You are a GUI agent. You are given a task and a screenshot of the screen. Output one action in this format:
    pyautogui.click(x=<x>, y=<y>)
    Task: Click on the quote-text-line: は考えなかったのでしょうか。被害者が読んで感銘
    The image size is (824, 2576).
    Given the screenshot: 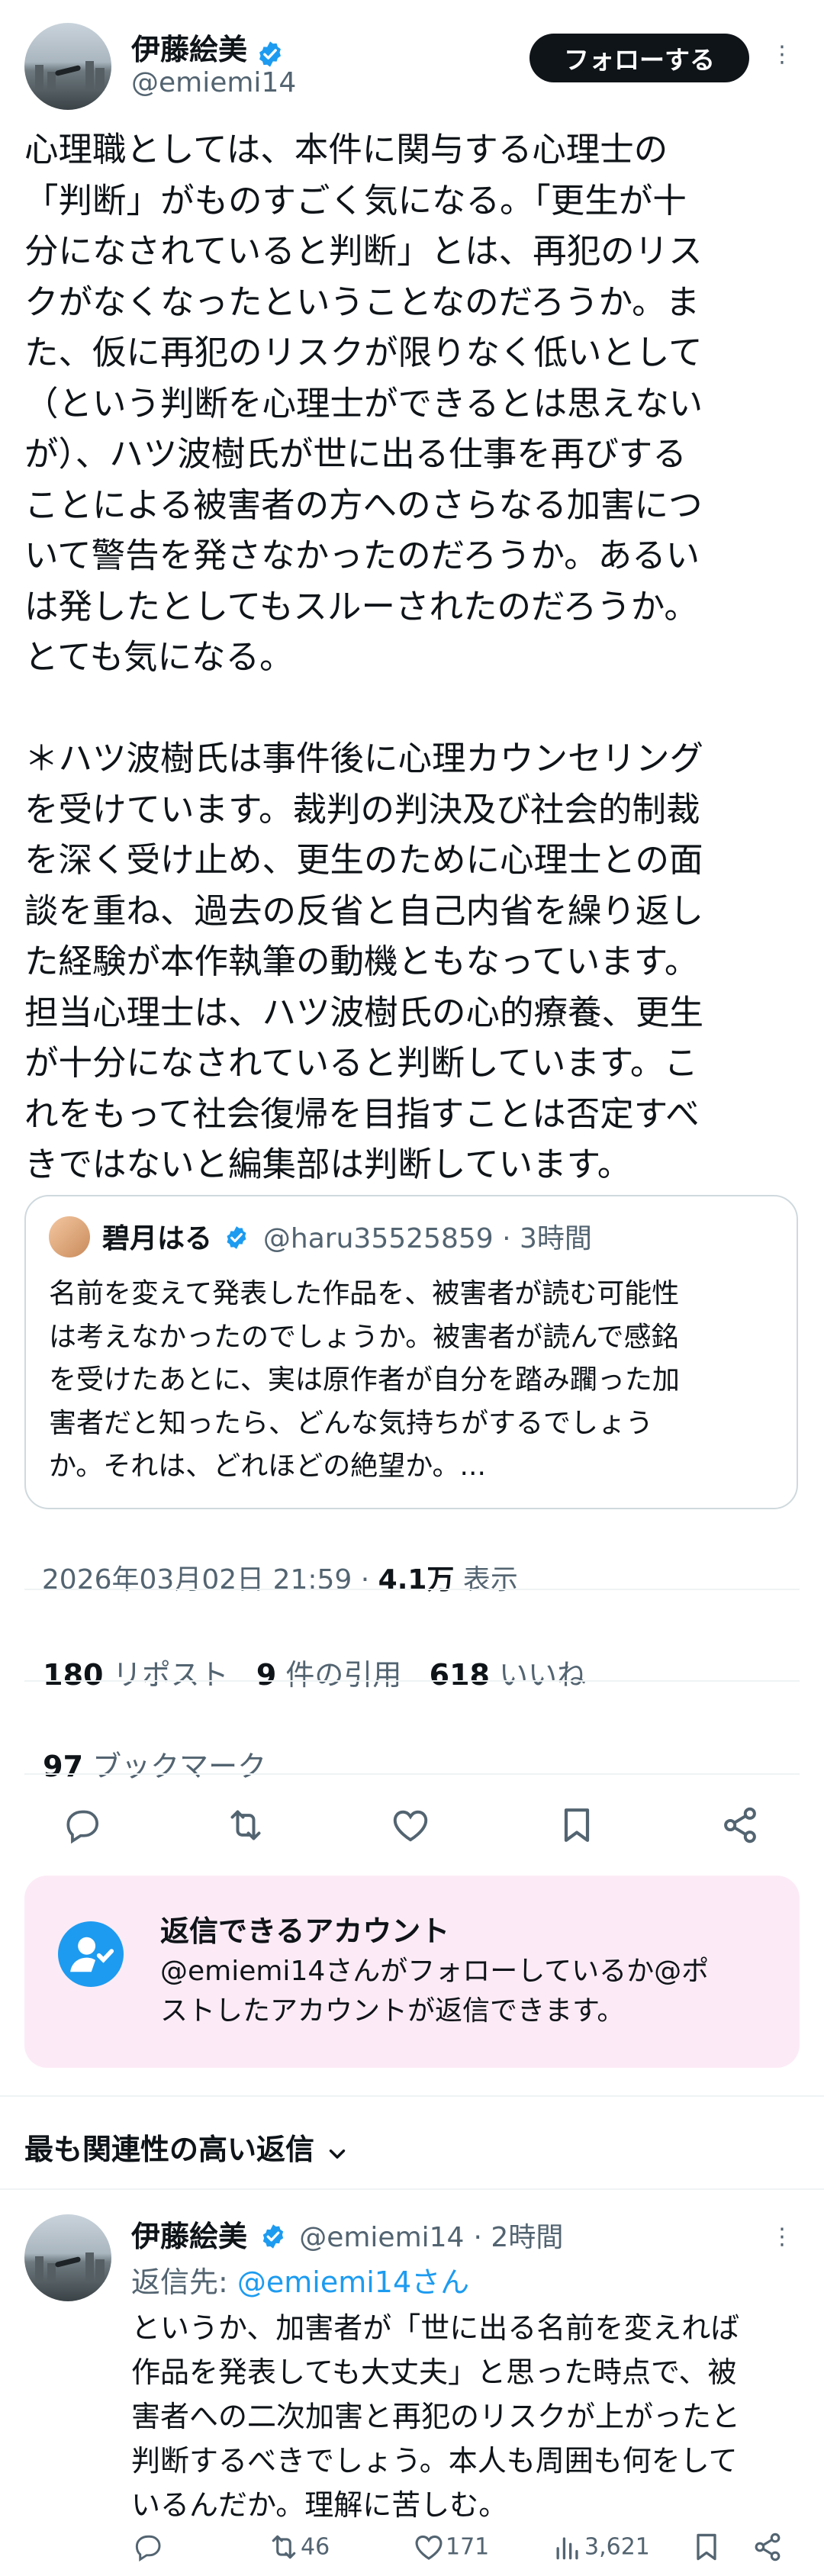 What is the action you would take?
    pyautogui.click(x=364, y=1337)
    